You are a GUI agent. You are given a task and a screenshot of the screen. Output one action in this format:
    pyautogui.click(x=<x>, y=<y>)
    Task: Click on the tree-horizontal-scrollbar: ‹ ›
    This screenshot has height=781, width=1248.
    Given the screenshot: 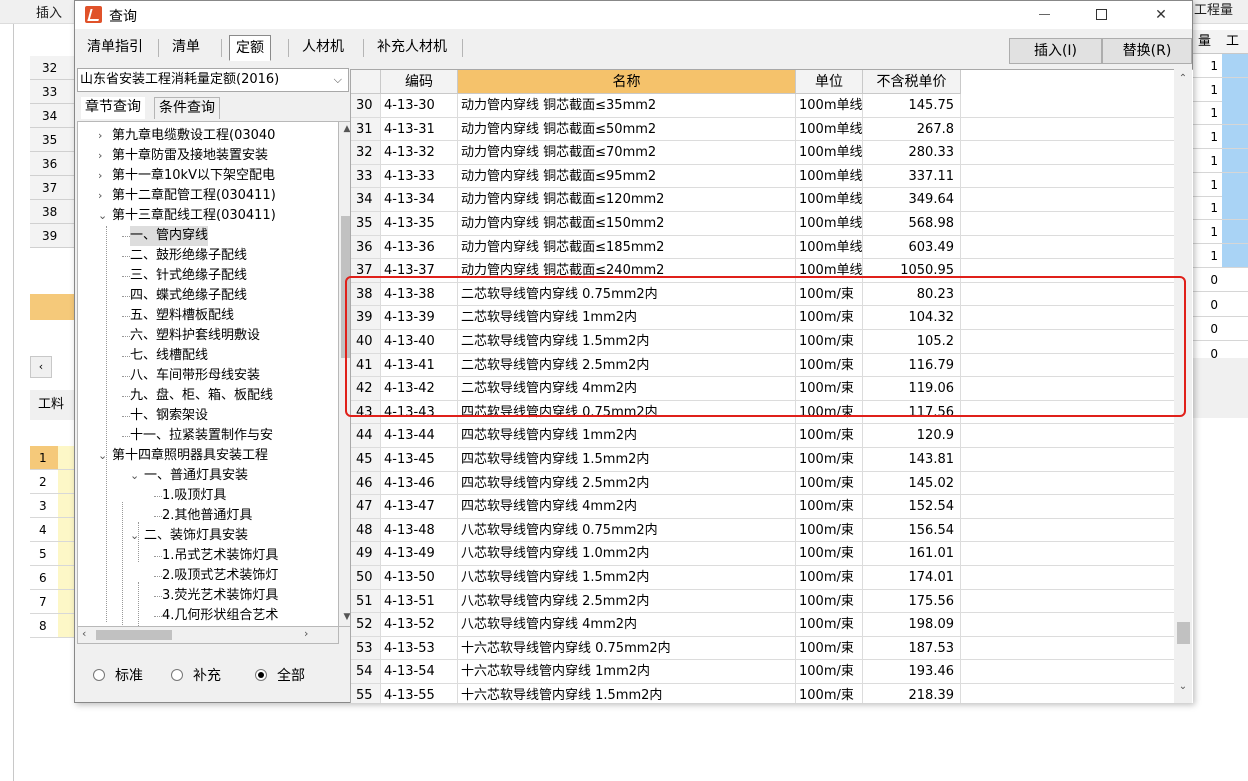 What is the action you would take?
    pyautogui.click(x=208, y=635)
    